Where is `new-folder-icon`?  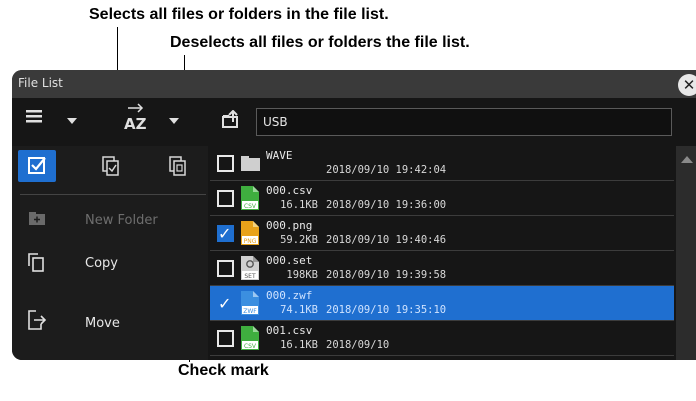 new-folder-icon is located at coordinates (37, 218).